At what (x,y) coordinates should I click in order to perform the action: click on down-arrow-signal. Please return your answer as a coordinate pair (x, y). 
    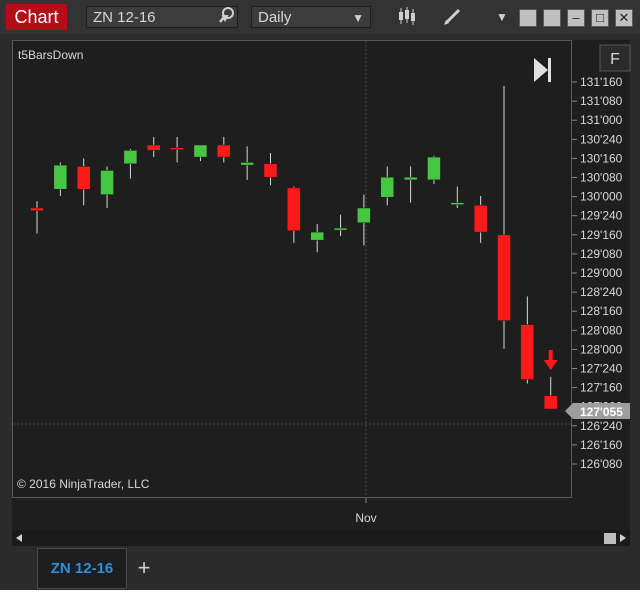
    Looking at the image, I should click on (550, 360).